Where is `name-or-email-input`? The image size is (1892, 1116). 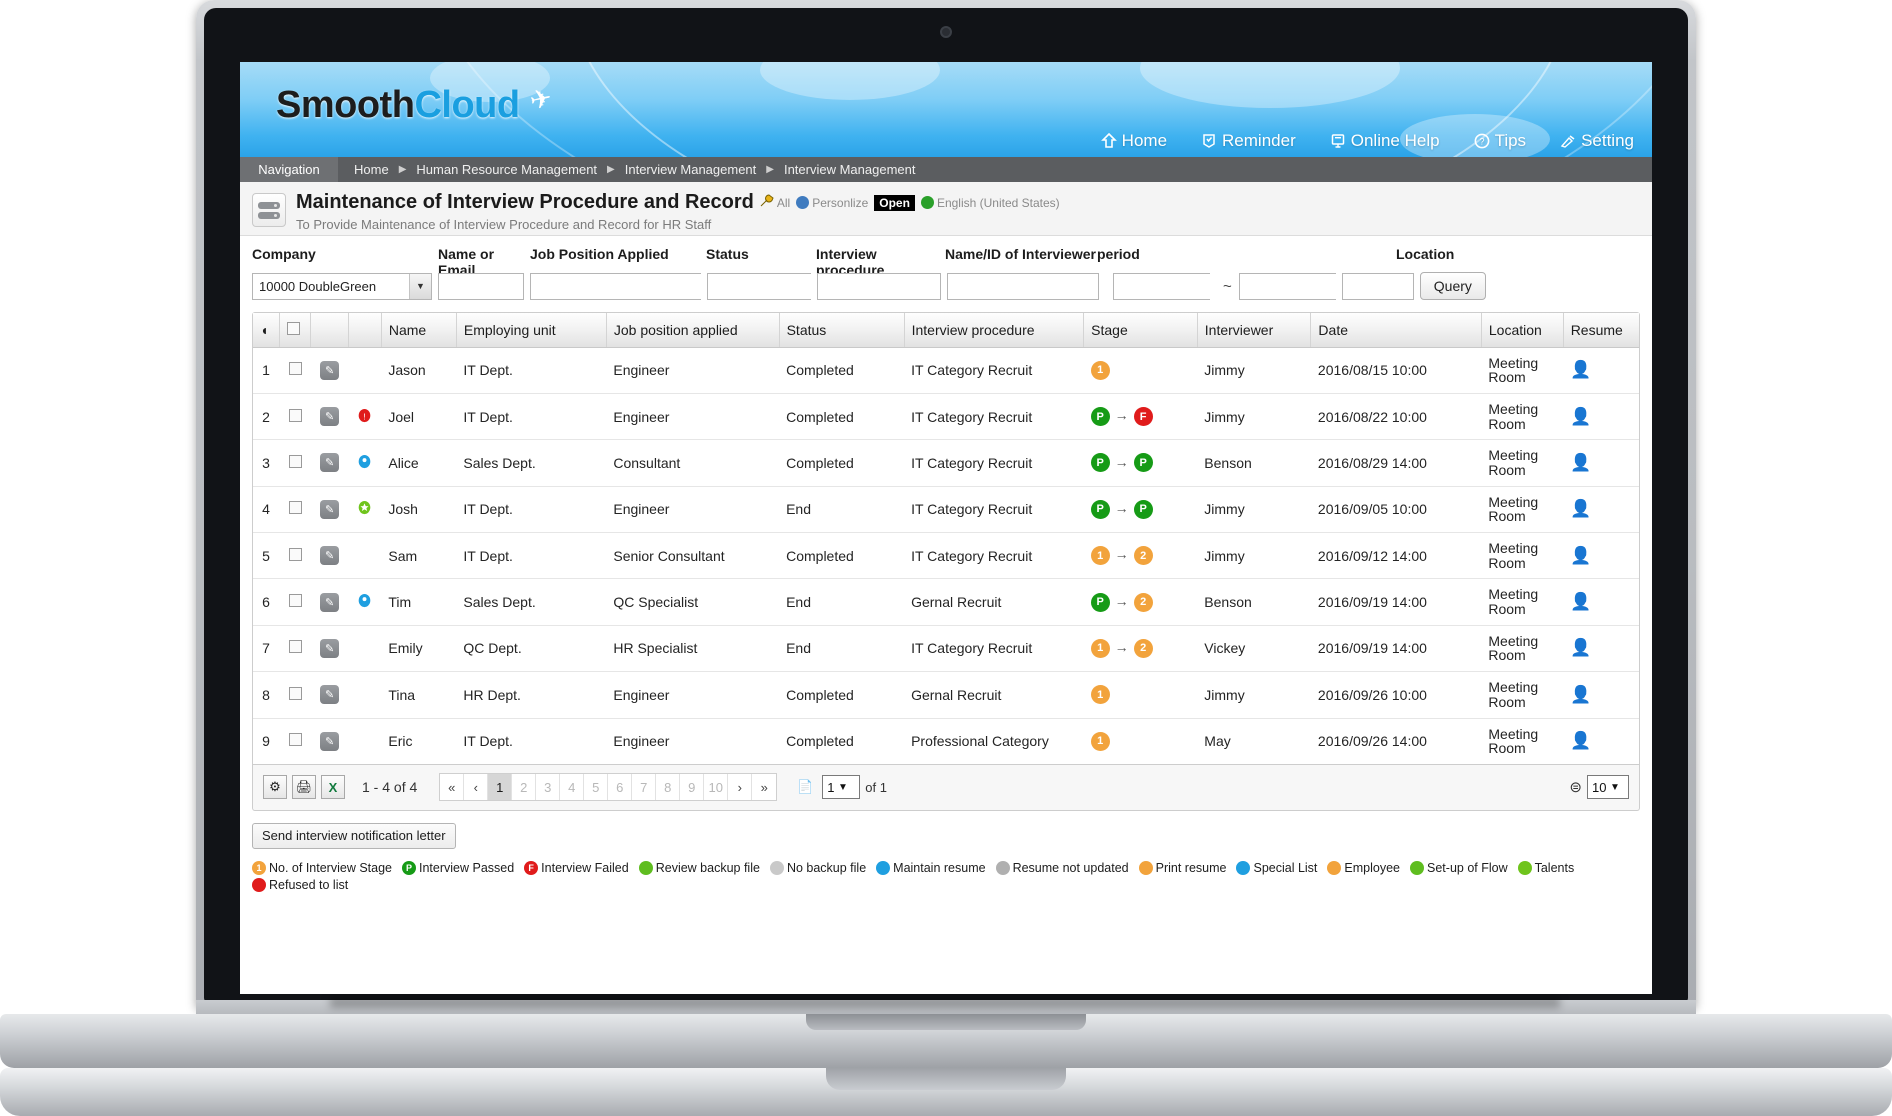 name-or-email-input is located at coordinates (481, 286).